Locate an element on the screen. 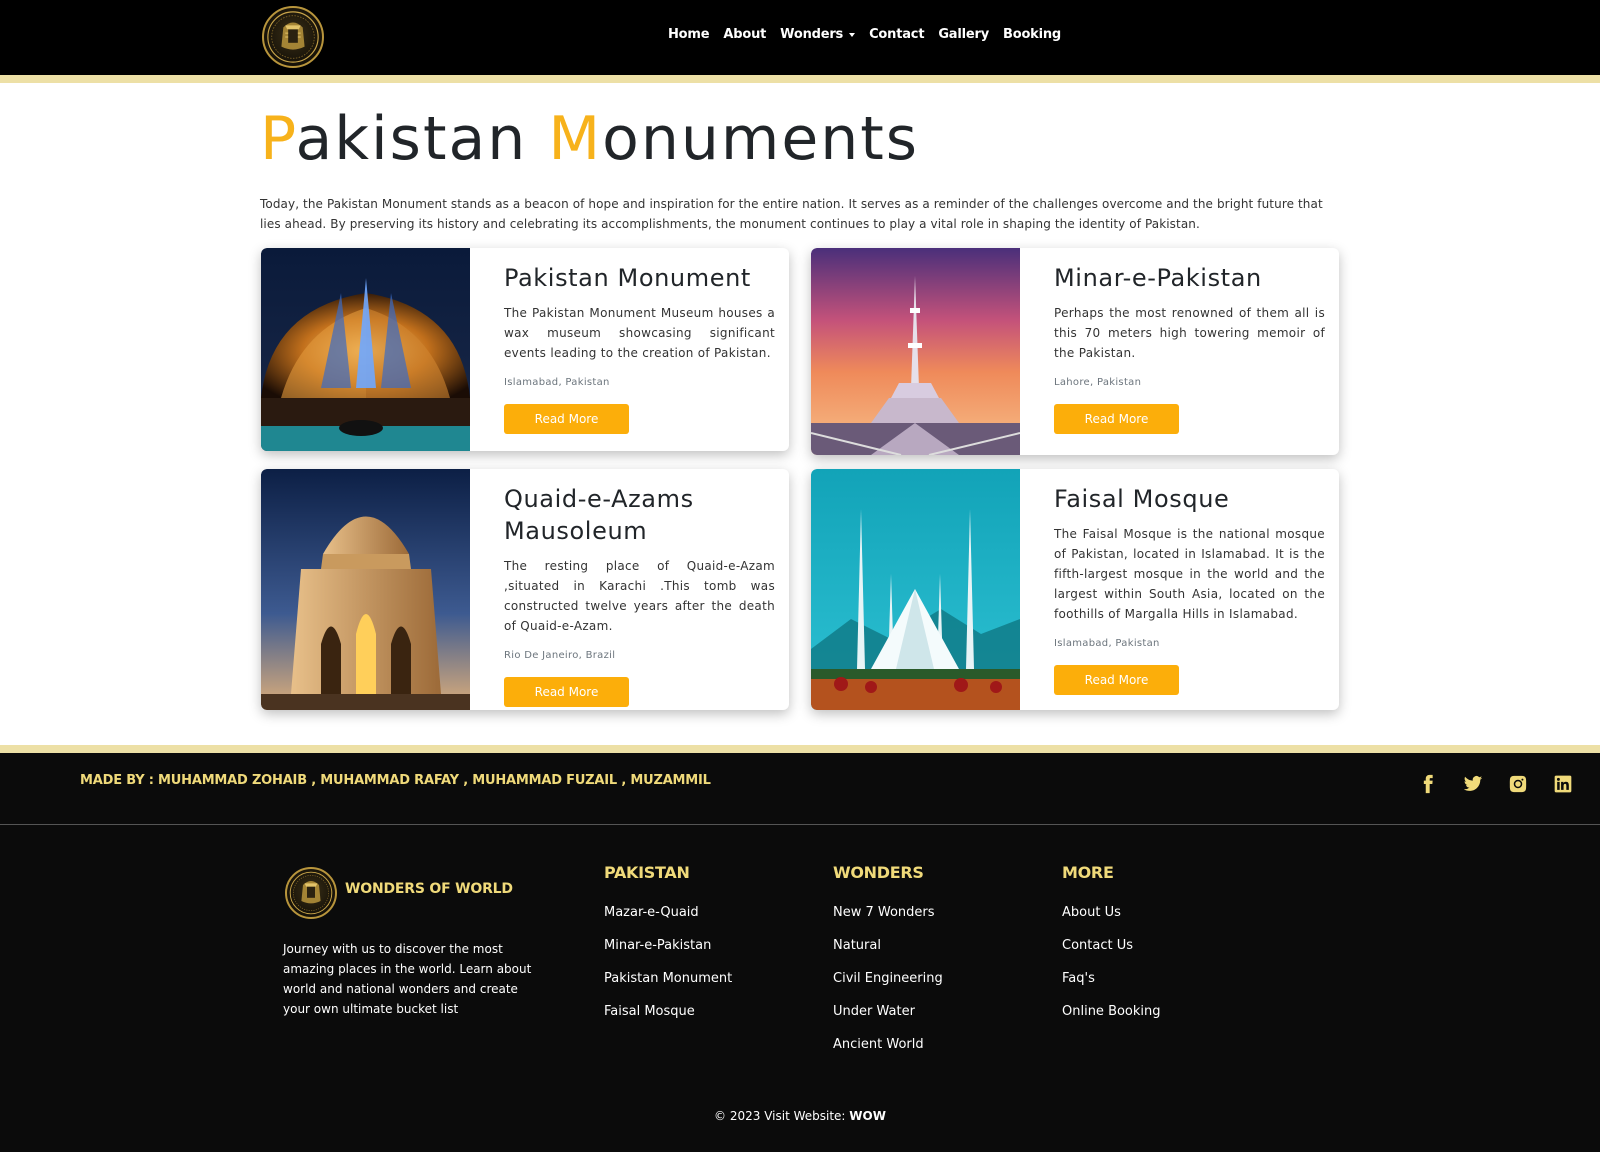 The height and width of the screenshot is (1152, 1600). nav-wonders-label: Wonders is located at coordinates (812, 34).